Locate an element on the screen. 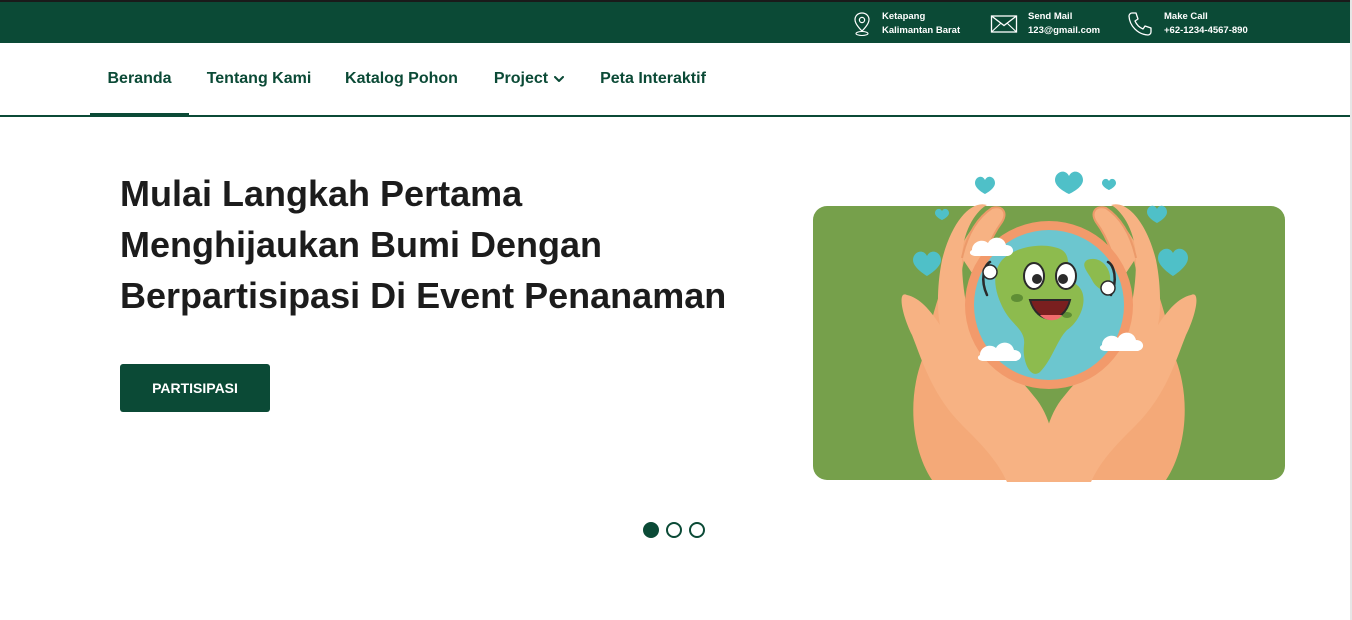  nav-item-project: Project is located at coordinates (529, 79).